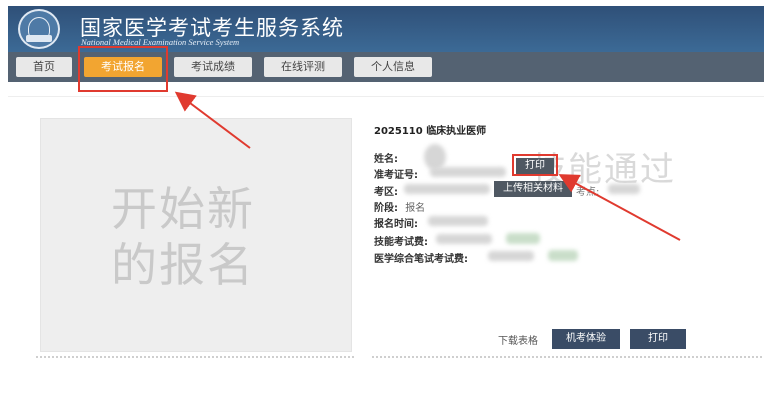 This screenshot has height=414, width=772. I want to click on field-written-fee-label: 医学综合笔试考试费:, so click(421, 259).